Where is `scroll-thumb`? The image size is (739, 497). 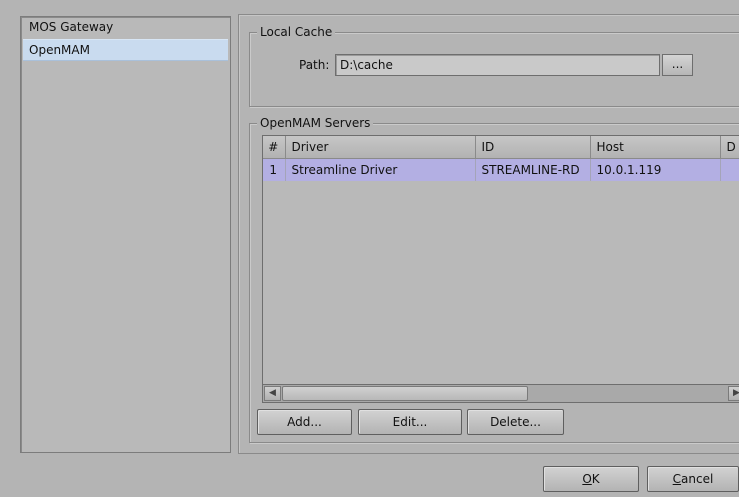 scroll-thumb is located at coordinates (405, 393).